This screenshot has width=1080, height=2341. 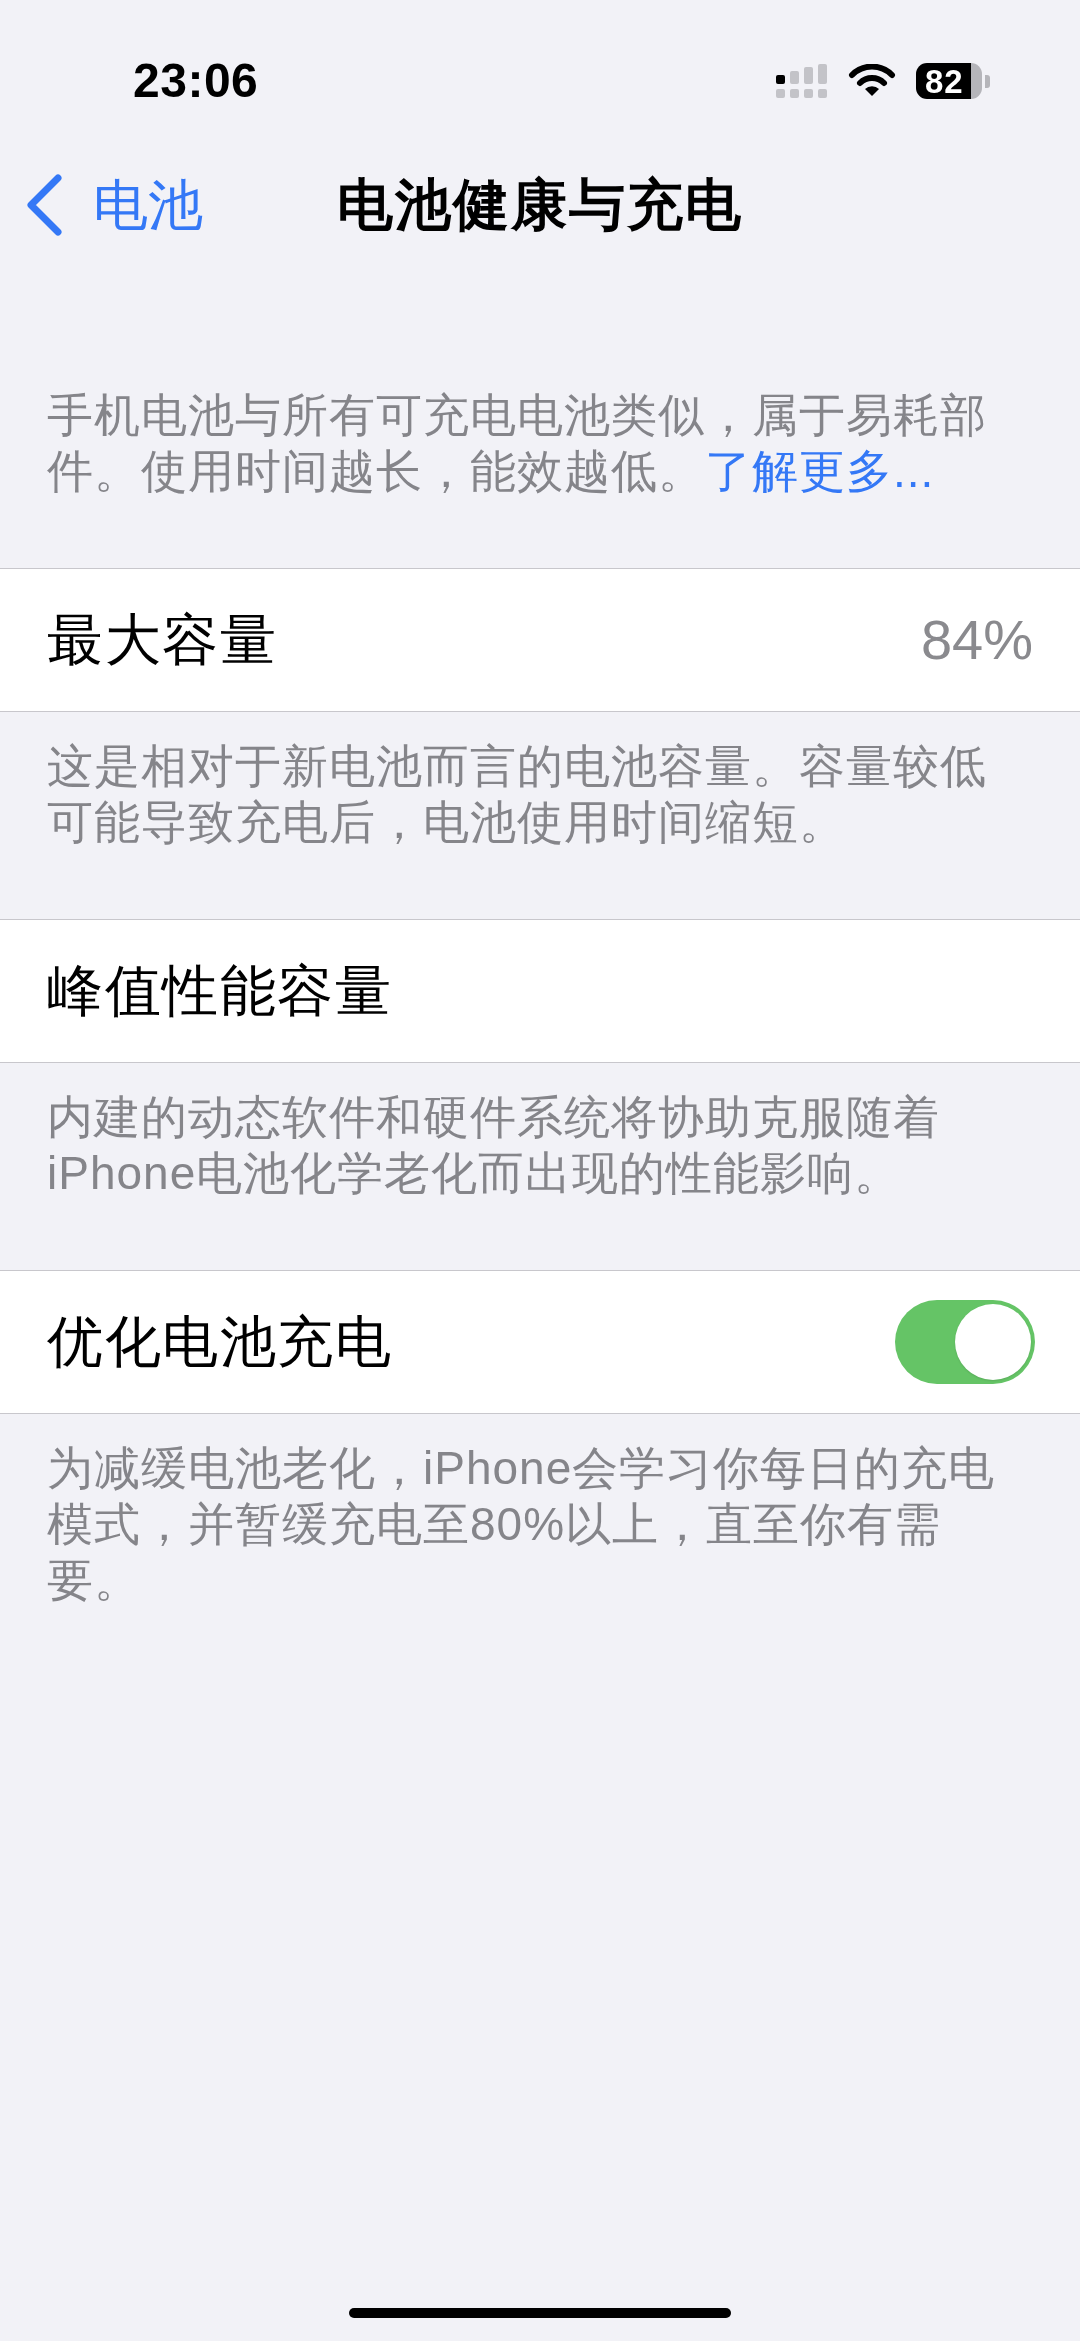 What do you see at coordinates (540, 205) in the screenshot?
I see `page-title: 电池健康与充电` at bounding box center [540, 205].